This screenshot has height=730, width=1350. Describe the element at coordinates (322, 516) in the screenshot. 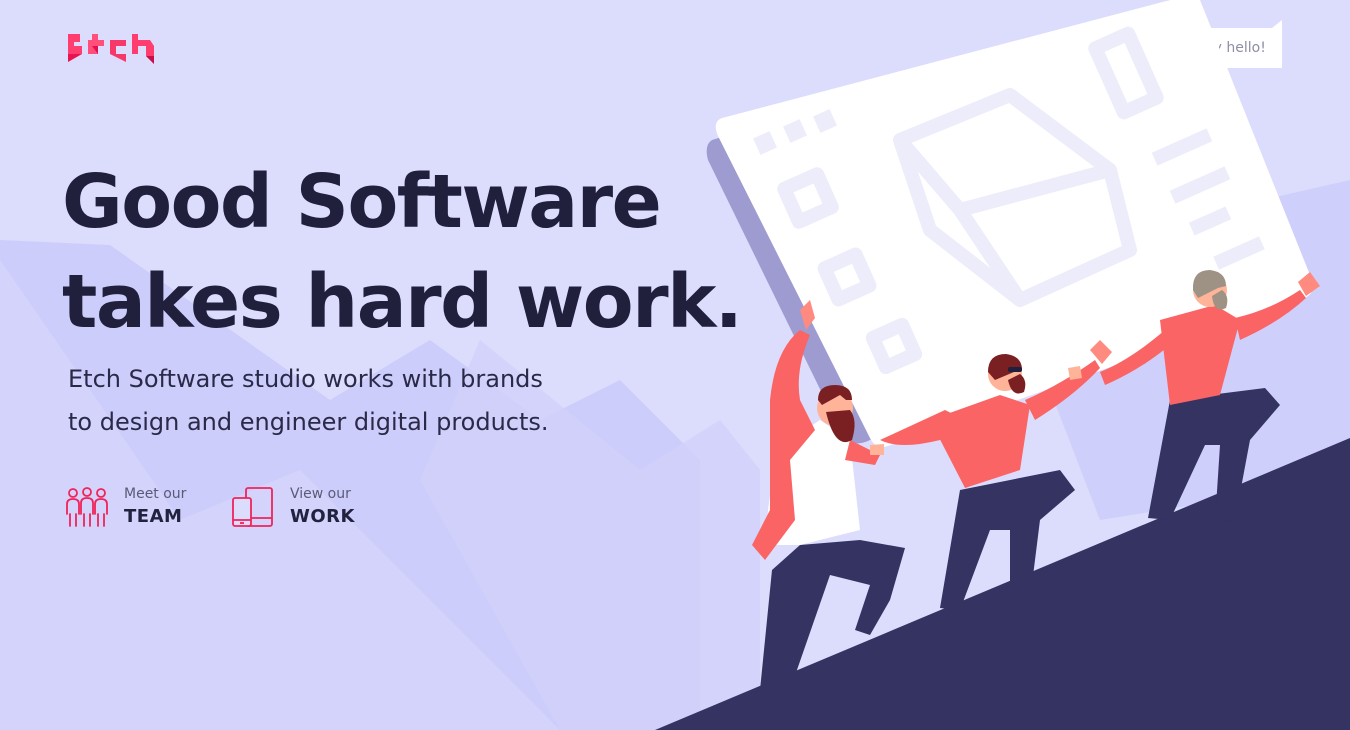

I see `work-link-label: WORK` at that location.